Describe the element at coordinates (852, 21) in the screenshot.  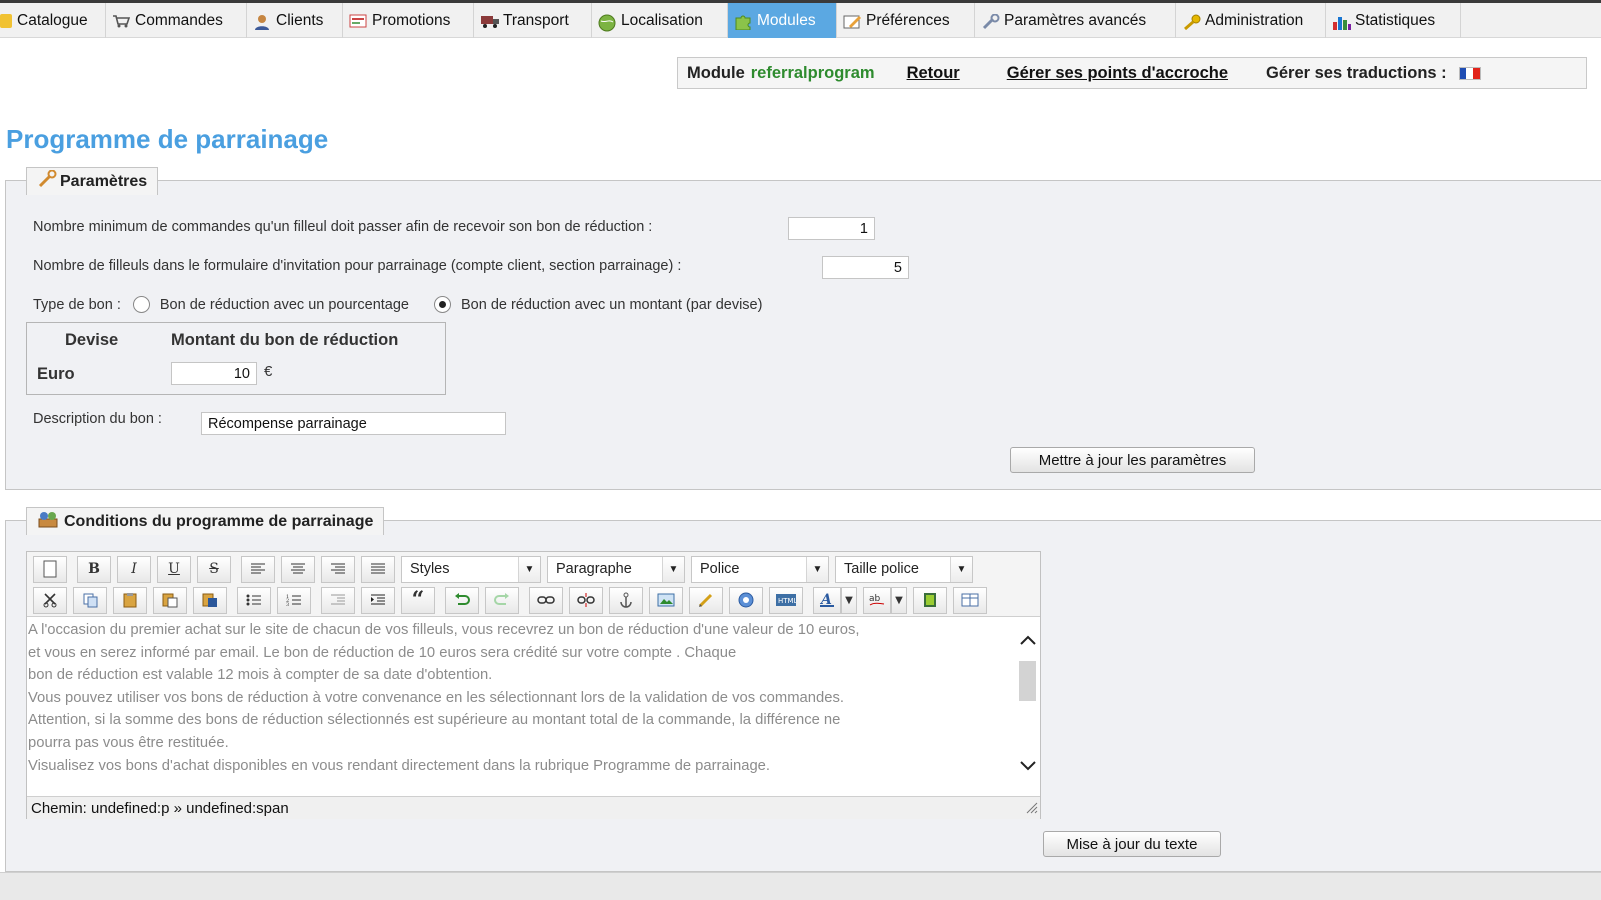
I see `preferences-icon` at that location.